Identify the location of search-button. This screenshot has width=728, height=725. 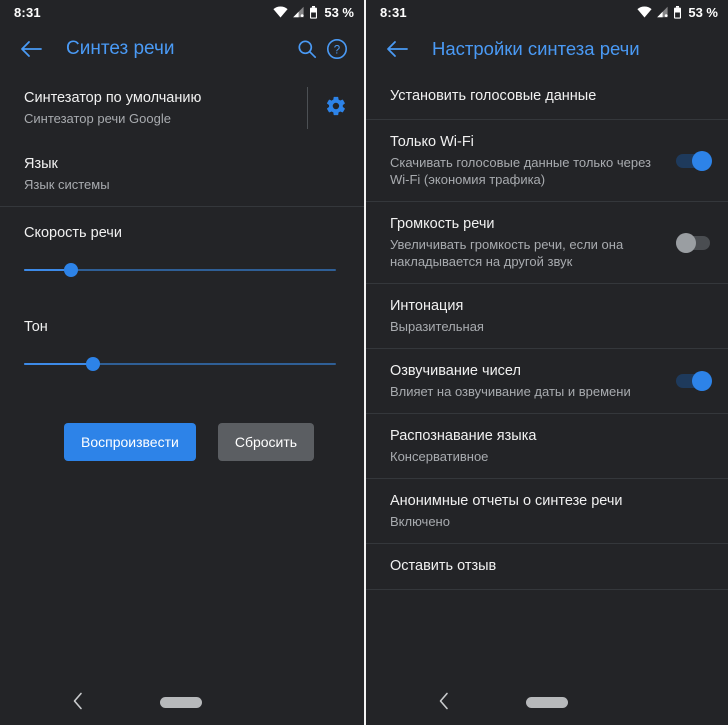
(307, 49).